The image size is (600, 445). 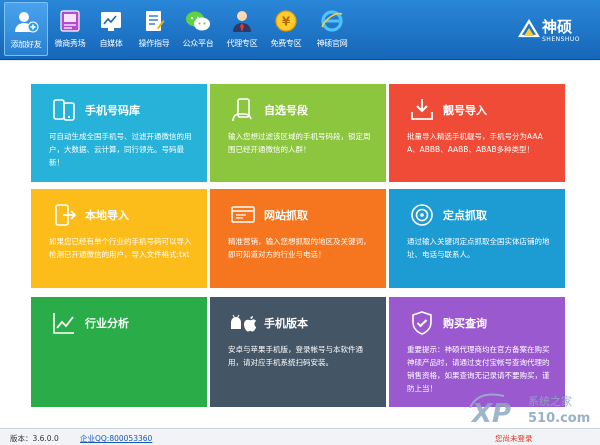 I want to click on version-text: 版本：3.6.0.0, so click(x=34, y=438).